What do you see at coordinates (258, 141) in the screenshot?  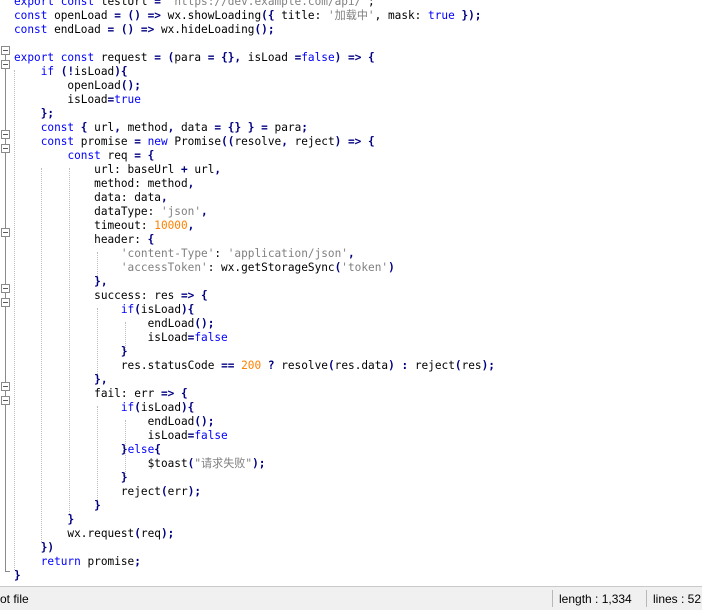 I see `code-token: resolve` at bounding box center [258, 141].